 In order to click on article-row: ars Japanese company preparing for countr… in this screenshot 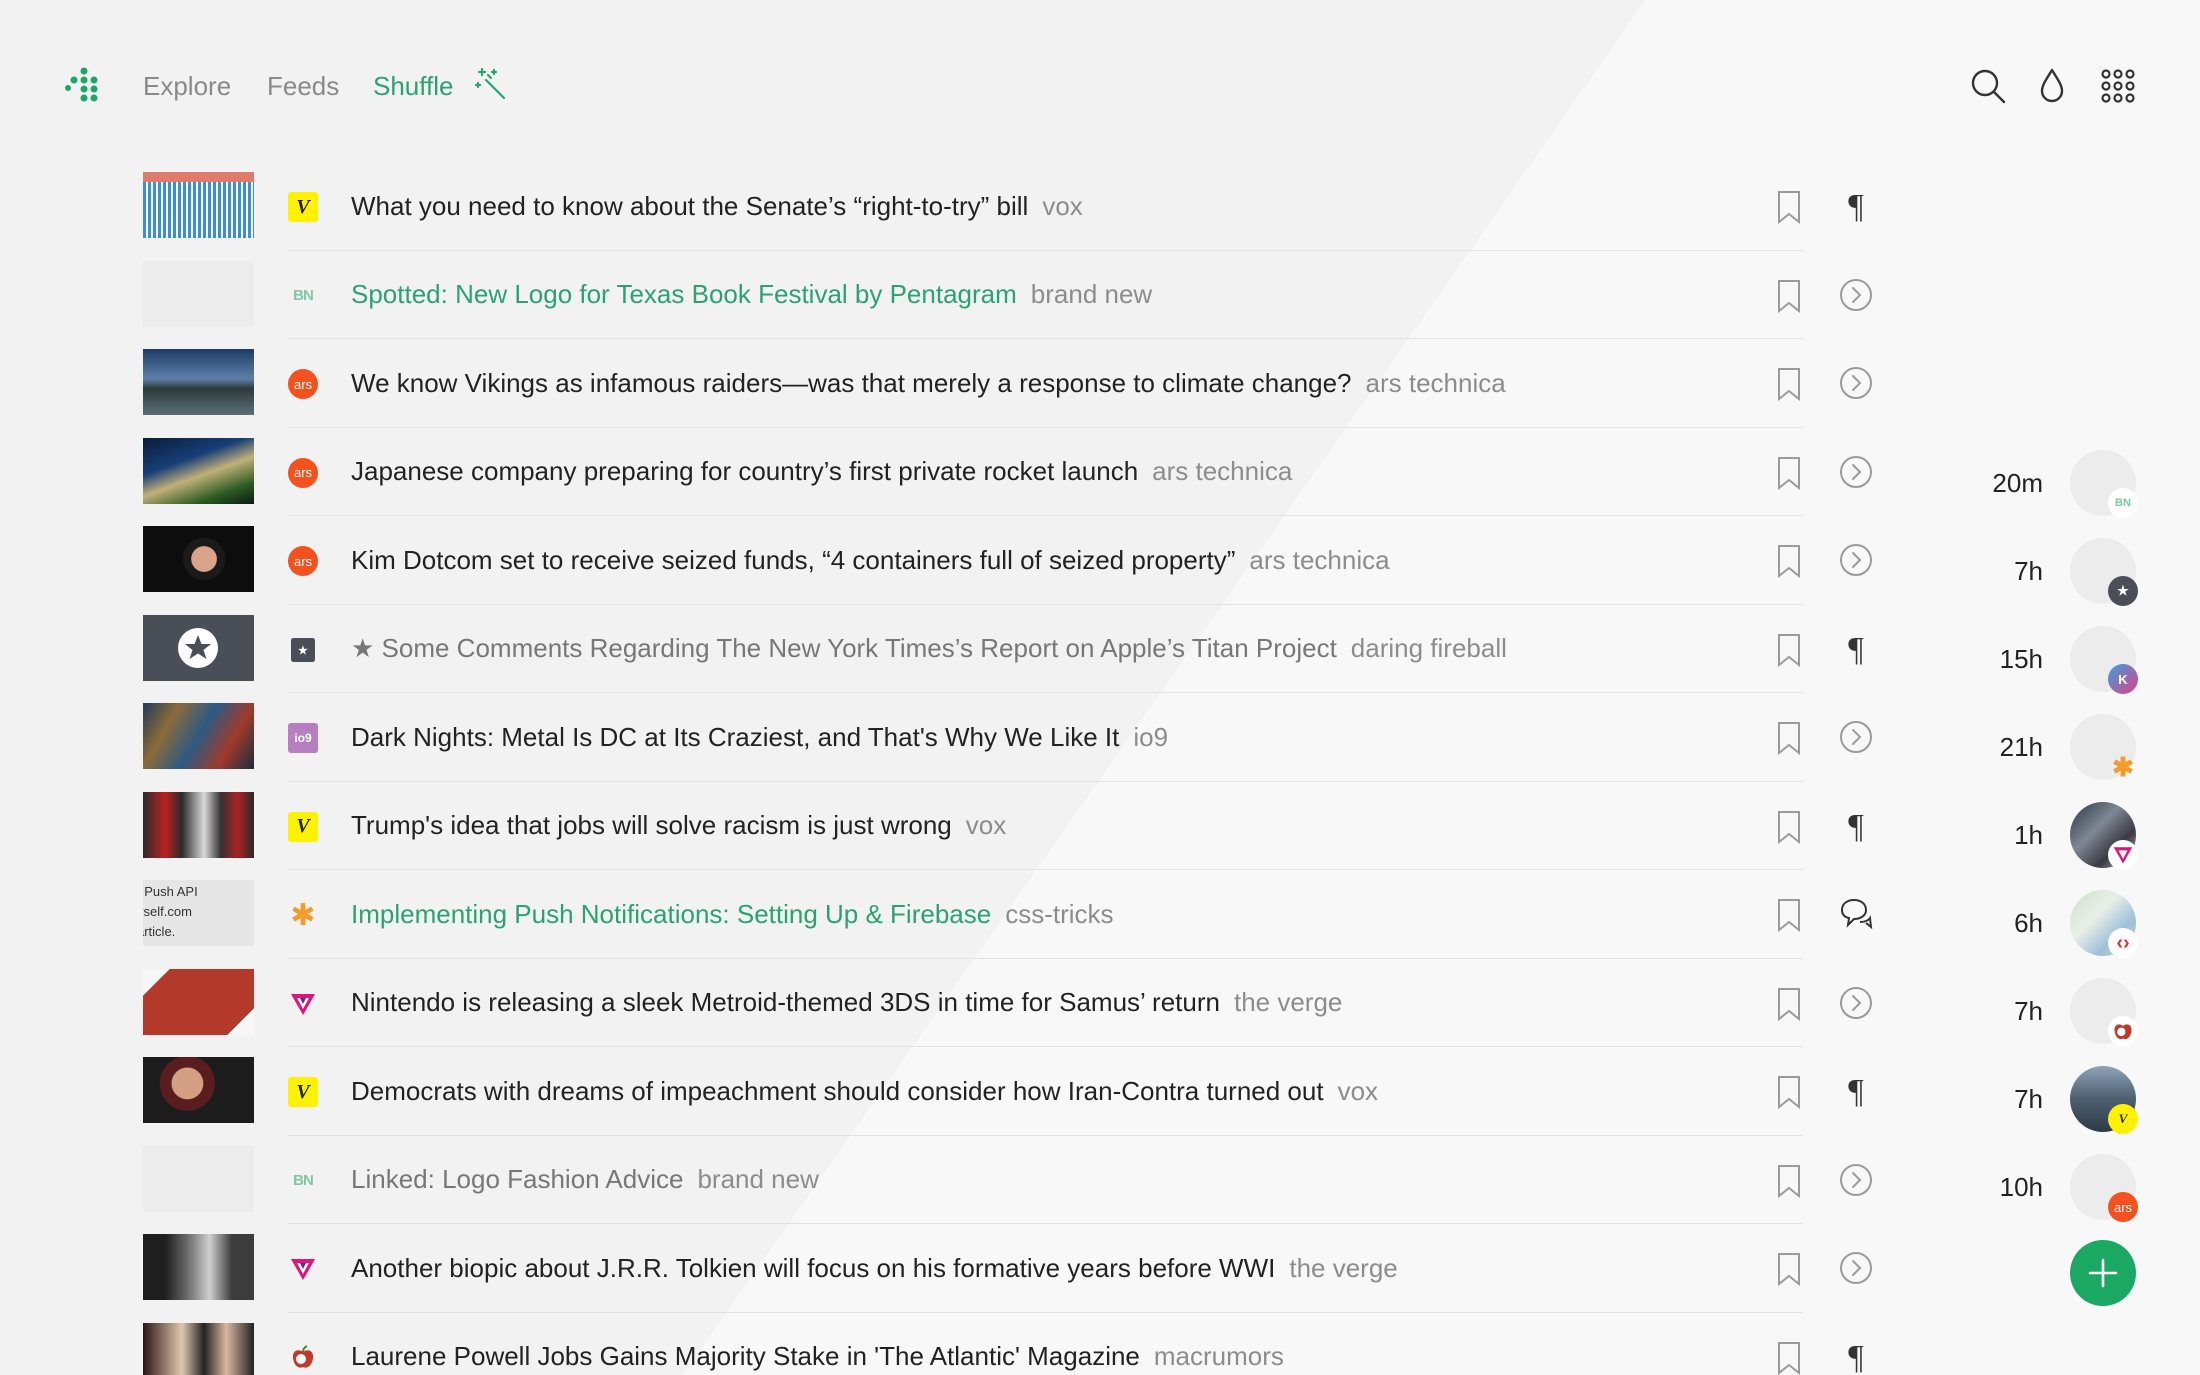, I will do `click(1100, 472)`.